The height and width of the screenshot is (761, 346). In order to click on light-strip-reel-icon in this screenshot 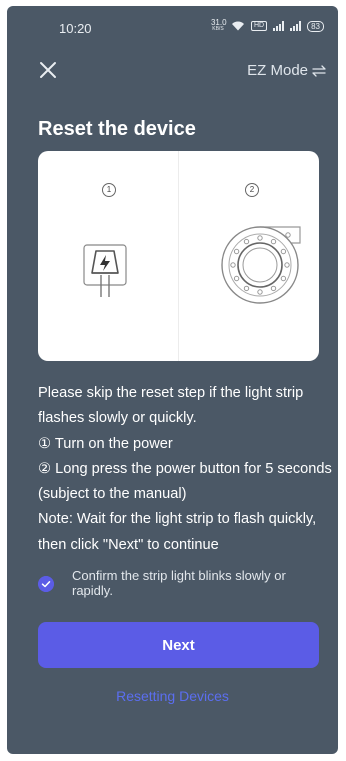, I will do `click(261, 265)`.